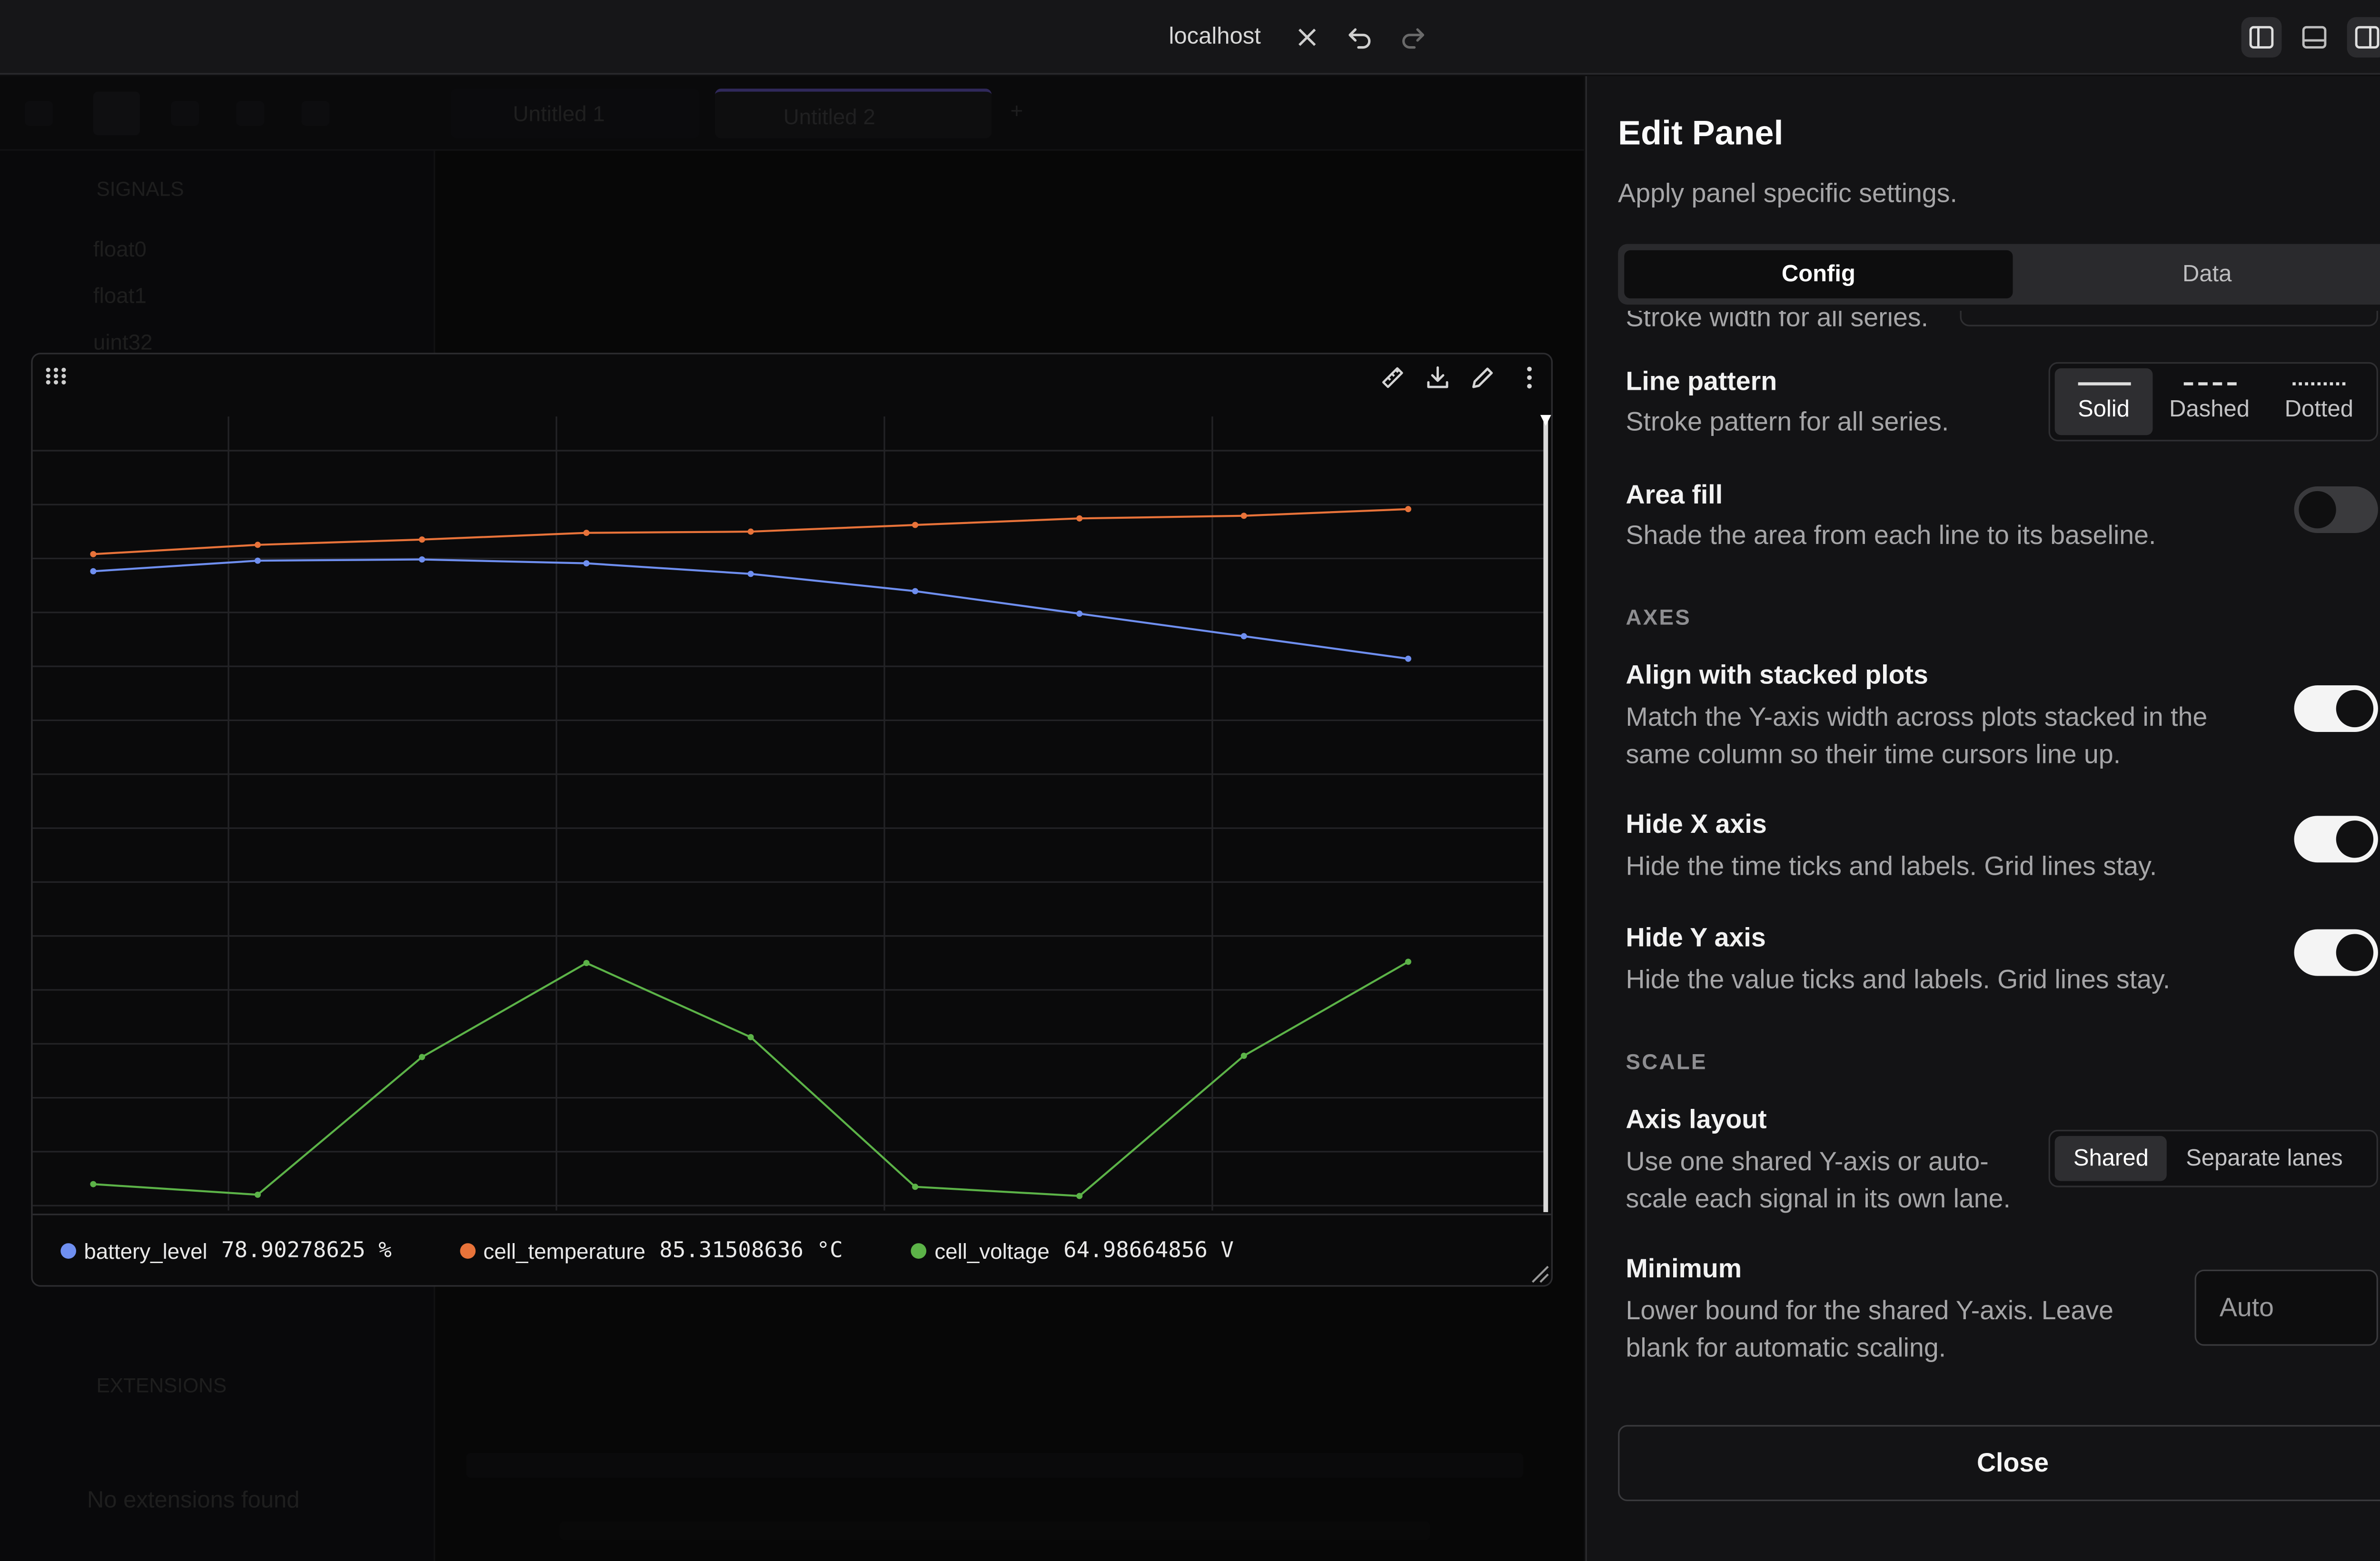 This screenshot has width=2380, height=1561. I want to click on hide-x-axis-title: Hide X axis, so click(1696, 825).